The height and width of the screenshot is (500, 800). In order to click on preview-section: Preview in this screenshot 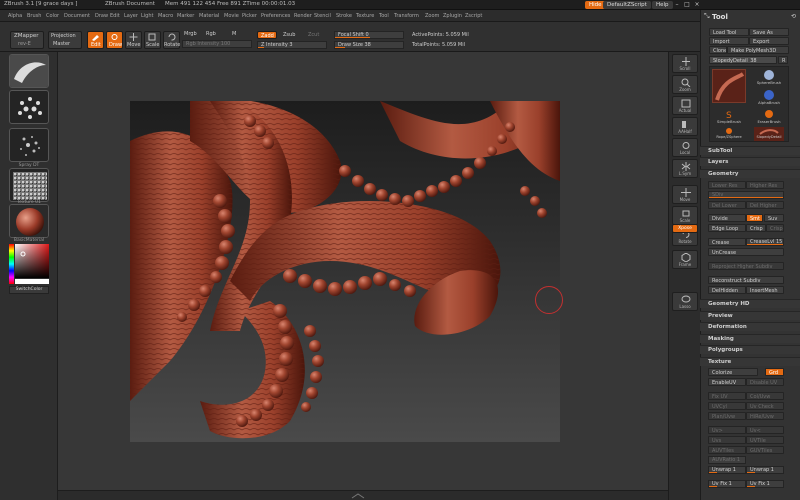, I will do `click(750, 315)`.